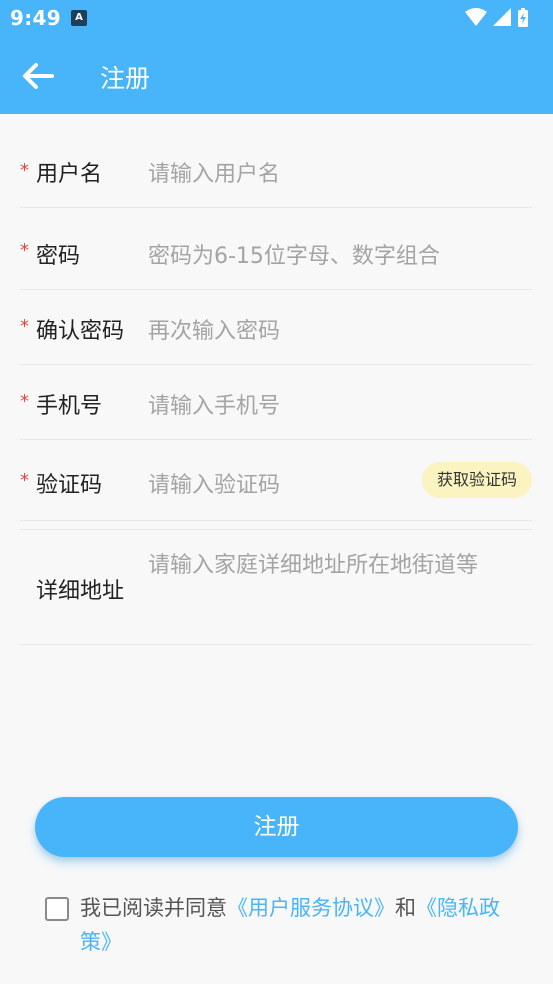 This screenshot has height=984, width=553. Describe the element at coordinates (153, 908) in the screenshot. I see `agreement-prefix: 我已阅读并同意` at that location.